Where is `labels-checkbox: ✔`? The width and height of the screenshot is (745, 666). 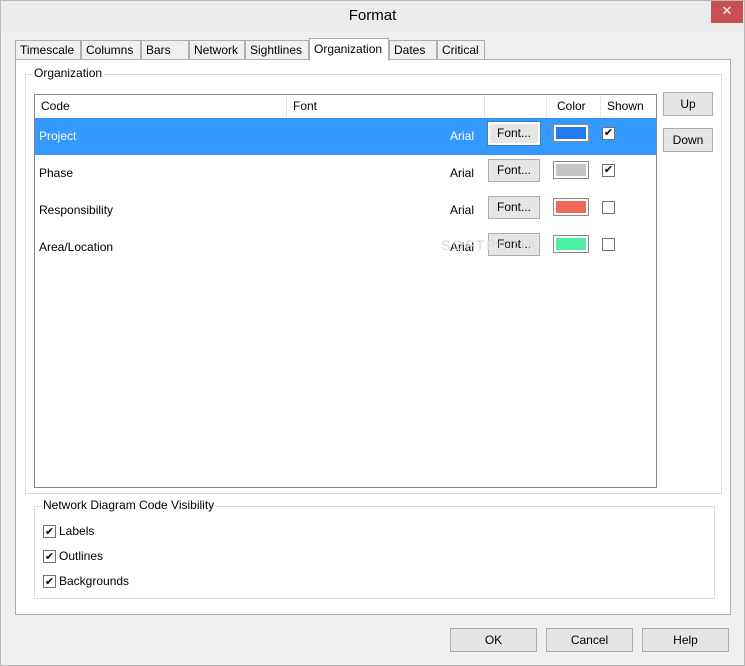 labels-checkbox: ✔ is located at coordinates (49, 531).